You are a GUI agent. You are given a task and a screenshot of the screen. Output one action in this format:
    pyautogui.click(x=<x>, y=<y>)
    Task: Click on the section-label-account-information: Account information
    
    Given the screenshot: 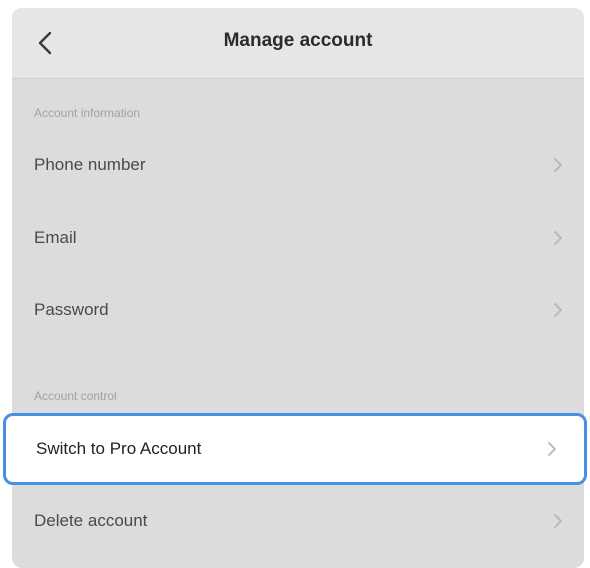 What is the action you would take?
    pyautogui.click(x=87, y=113)
    